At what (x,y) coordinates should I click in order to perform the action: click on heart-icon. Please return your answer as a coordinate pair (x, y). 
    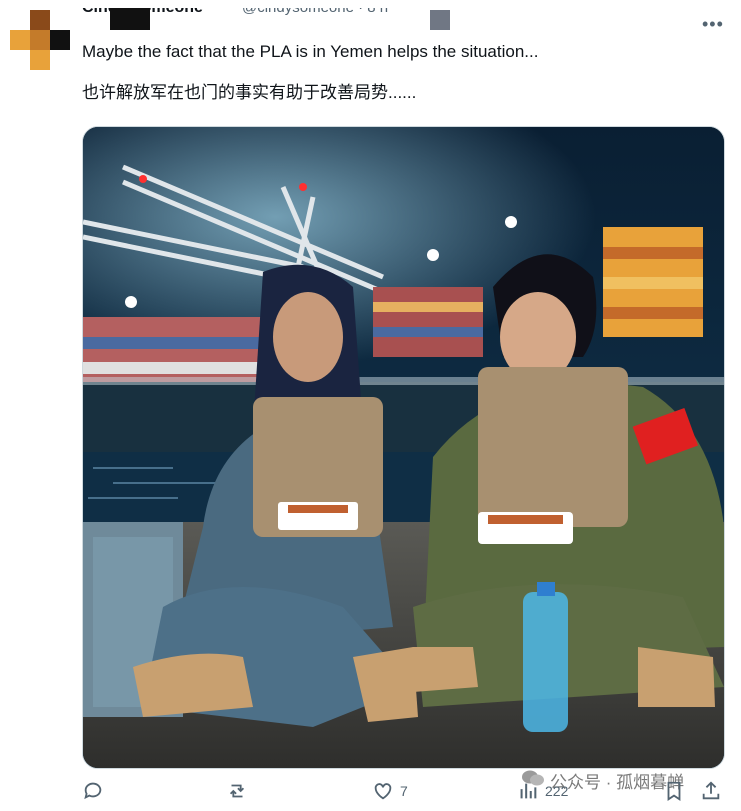
    Looking at the image, I should click on (383, 791).